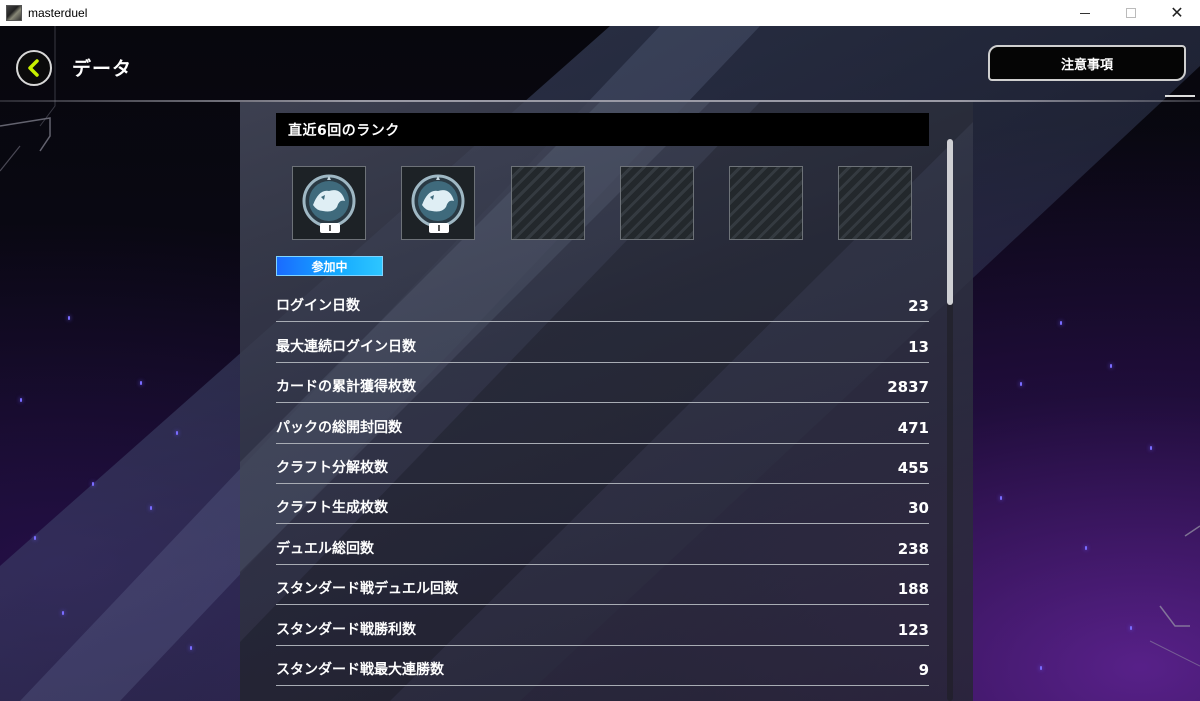 The width and height of the screenshot is (1200, 701). I want to click on minimize-icon, so click(1085, 13).